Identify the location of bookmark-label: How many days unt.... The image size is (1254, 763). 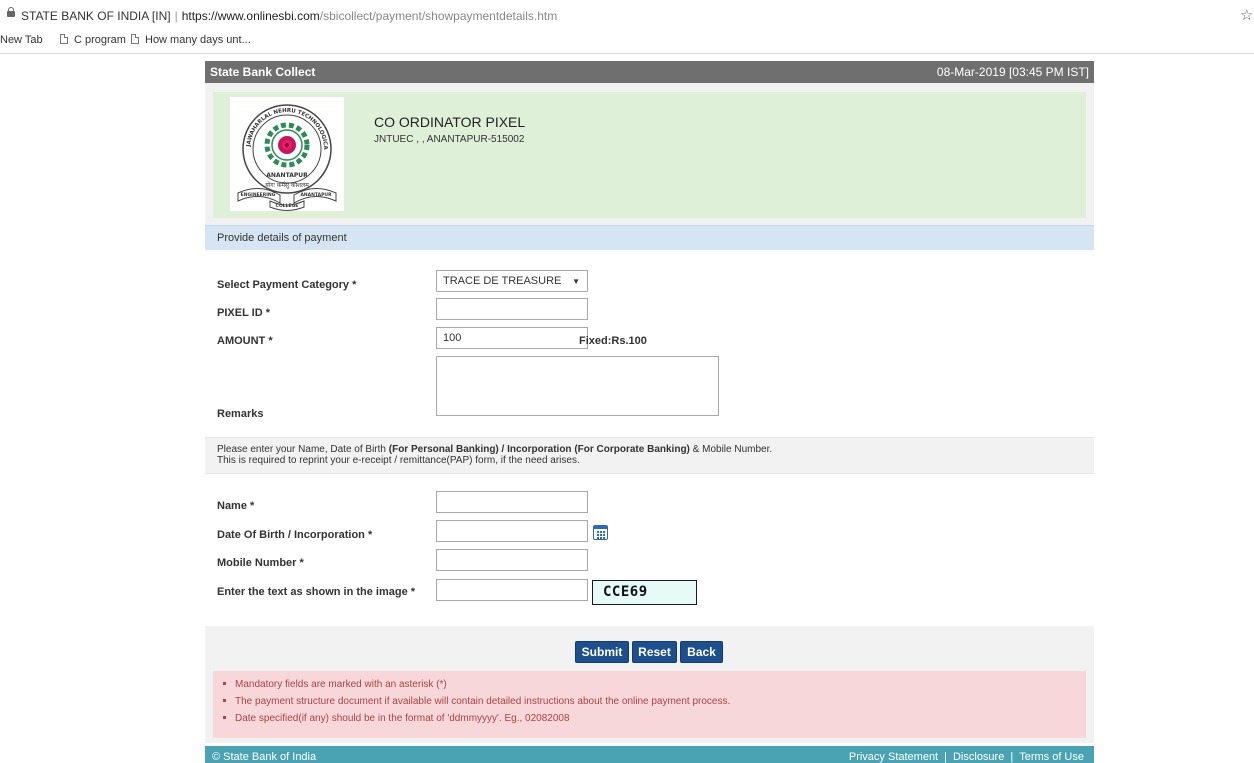
(198, 40).